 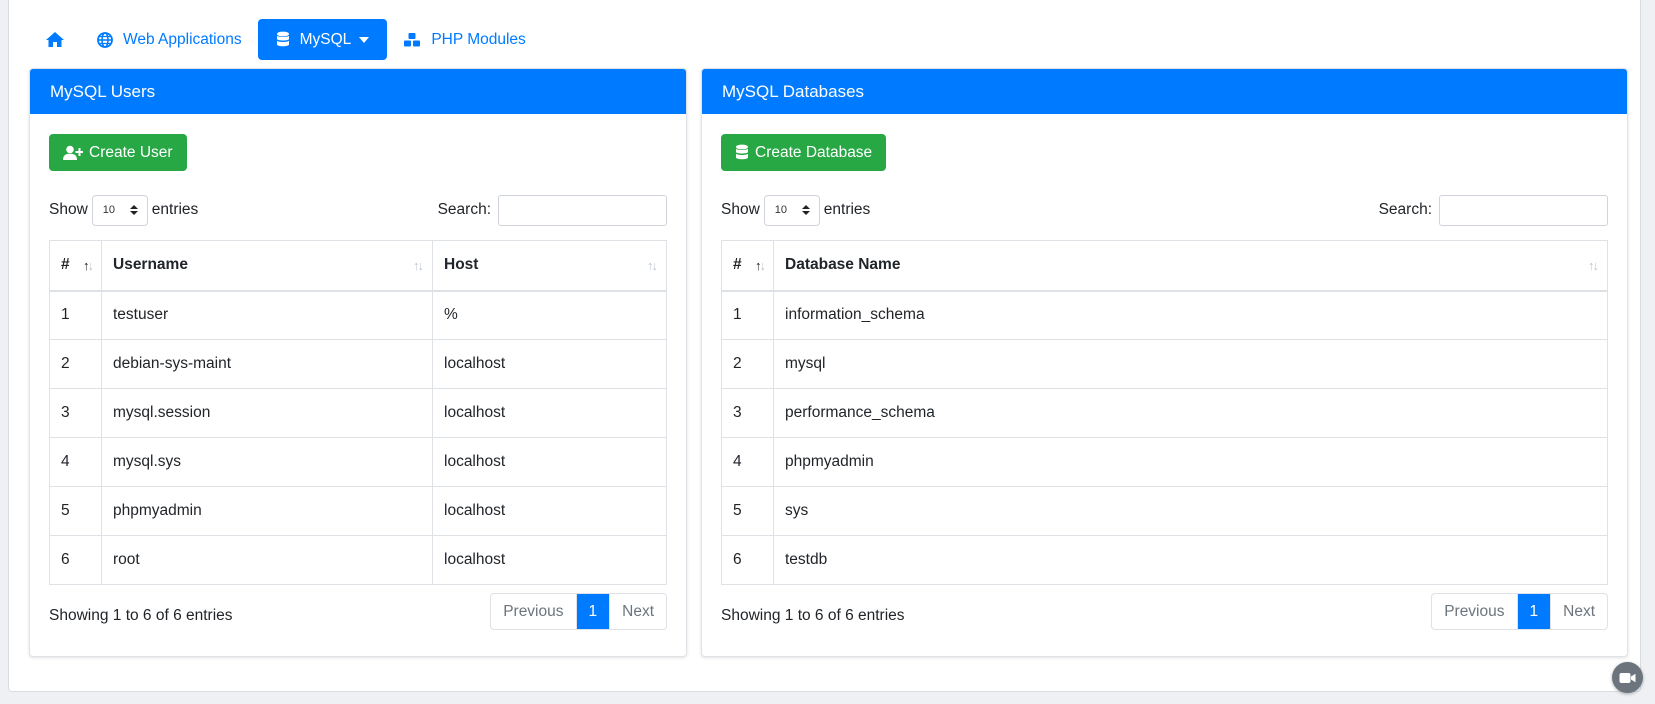 I want to click on search-label: Search:, so click(x=464, y=209).